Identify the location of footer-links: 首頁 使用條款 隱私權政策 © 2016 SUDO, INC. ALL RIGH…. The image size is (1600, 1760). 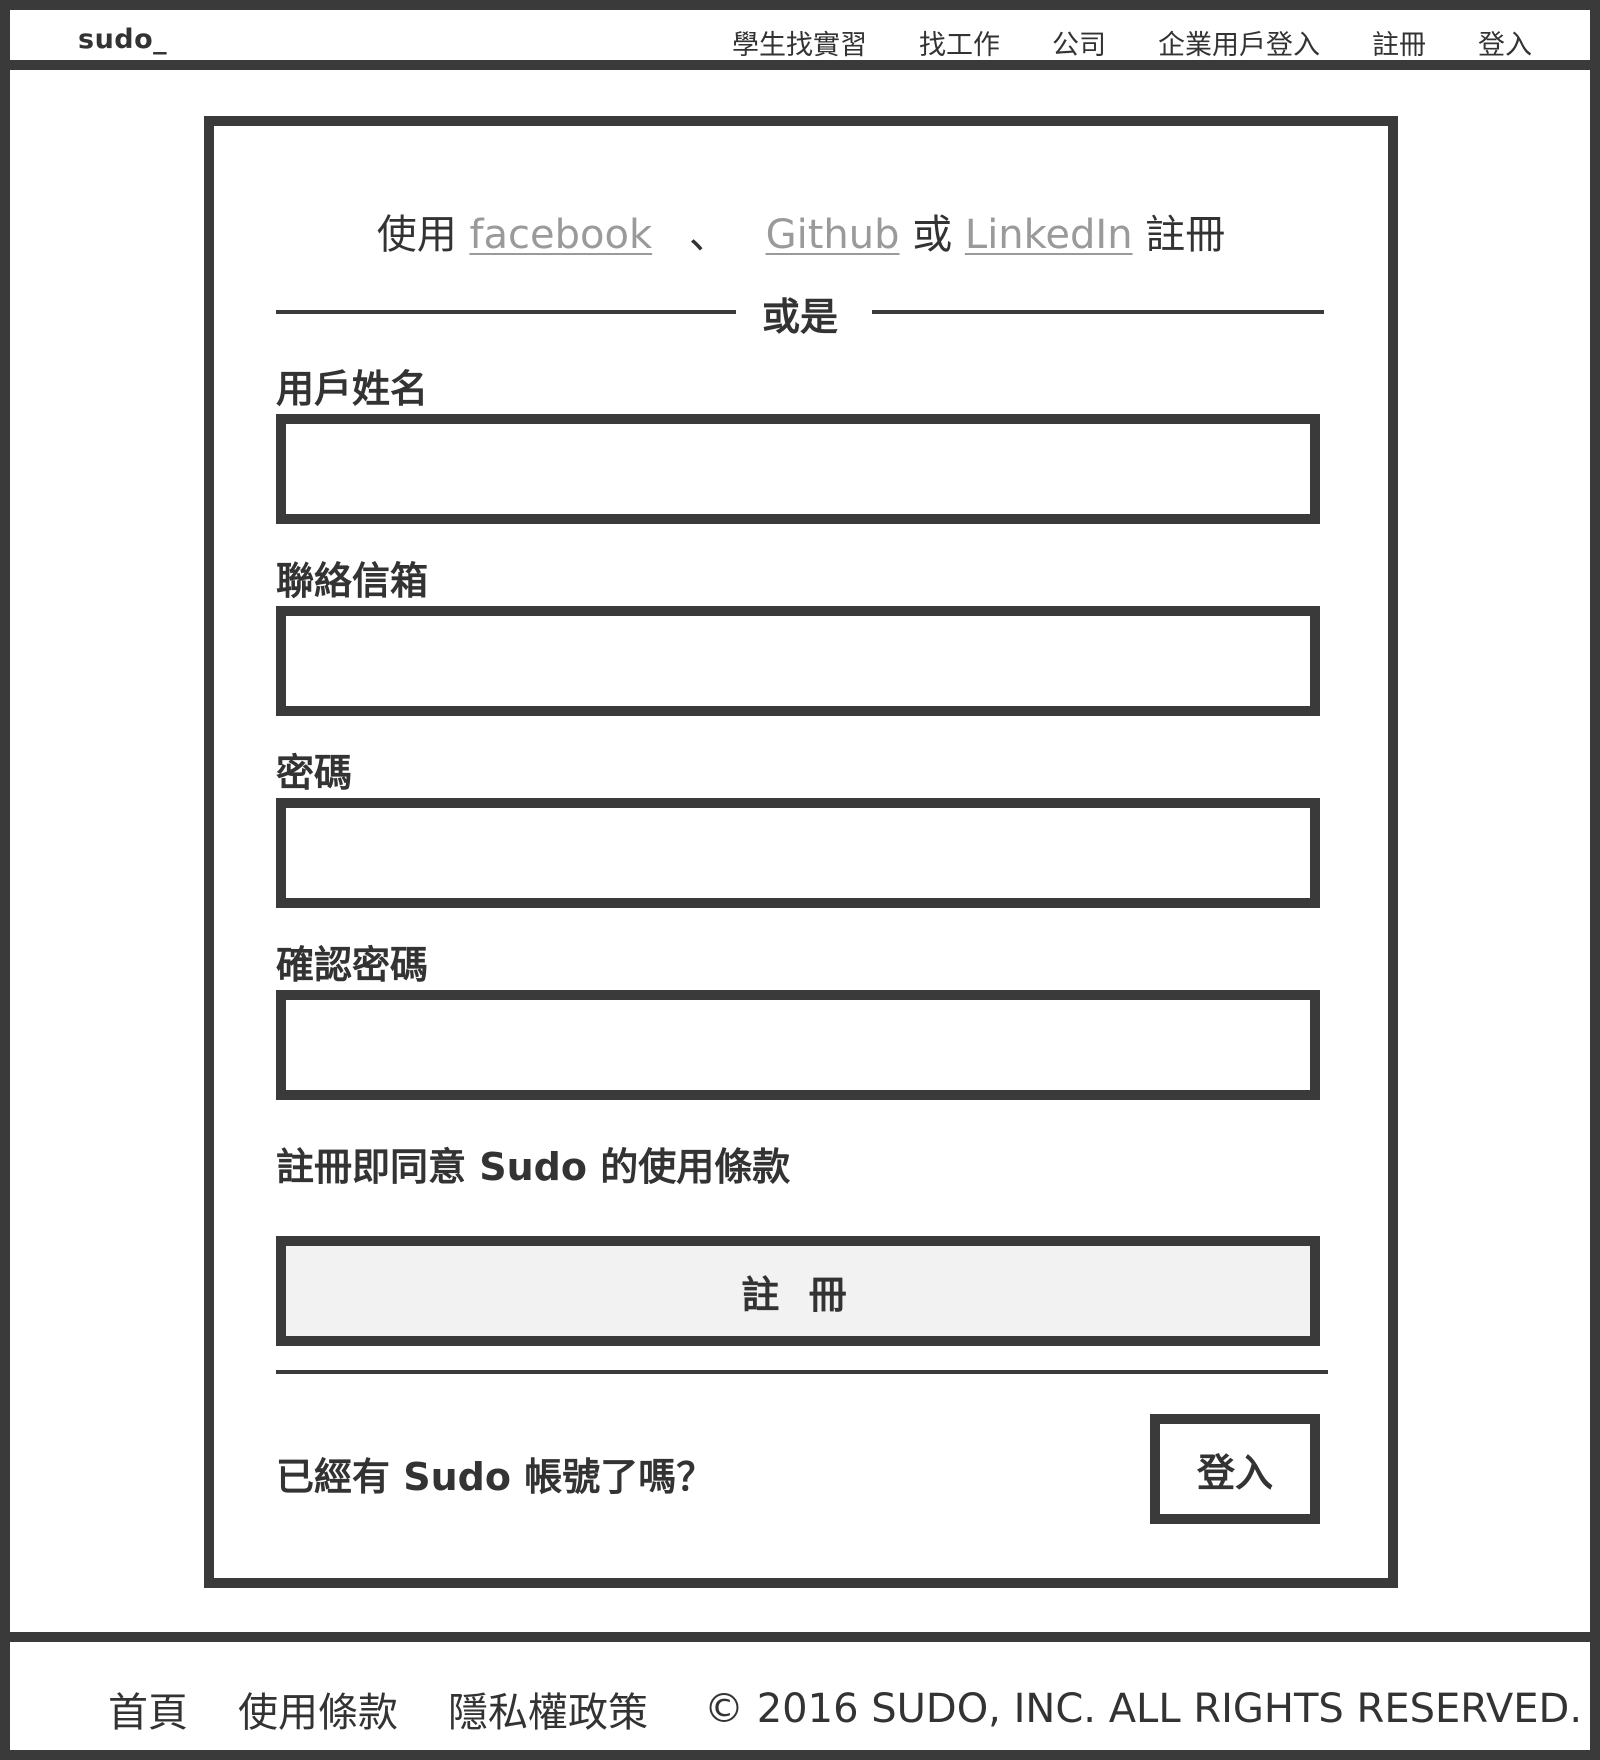
(845, 1709).